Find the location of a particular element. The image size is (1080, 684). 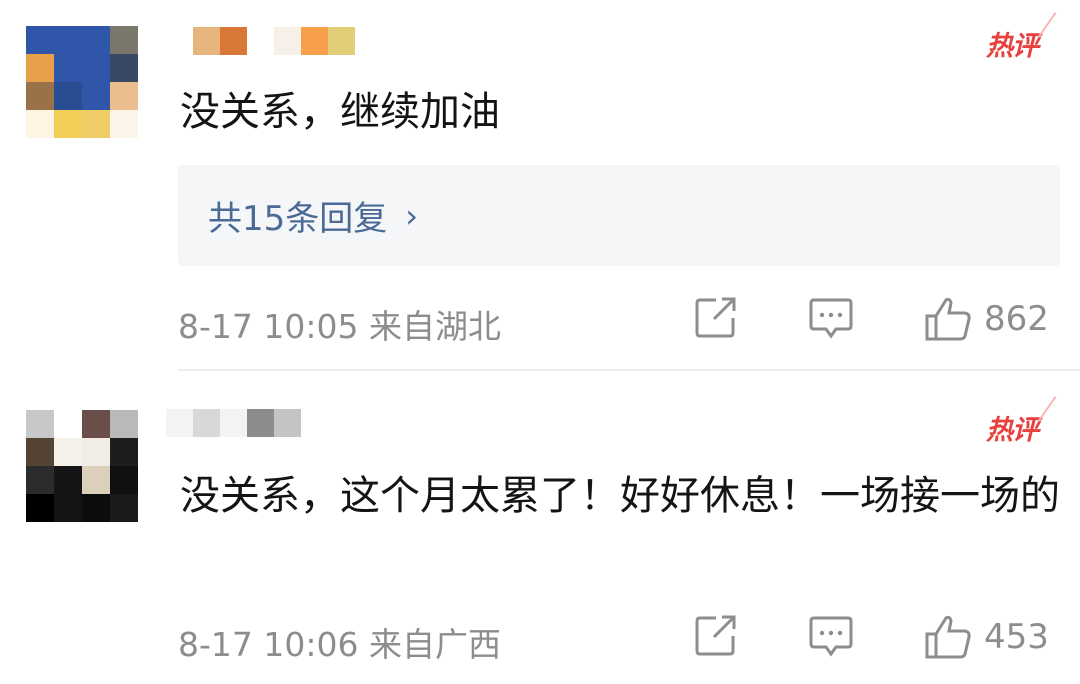

comment-meta: 8-17 10:05 来自湖北 is located at coordinates (339, 324).